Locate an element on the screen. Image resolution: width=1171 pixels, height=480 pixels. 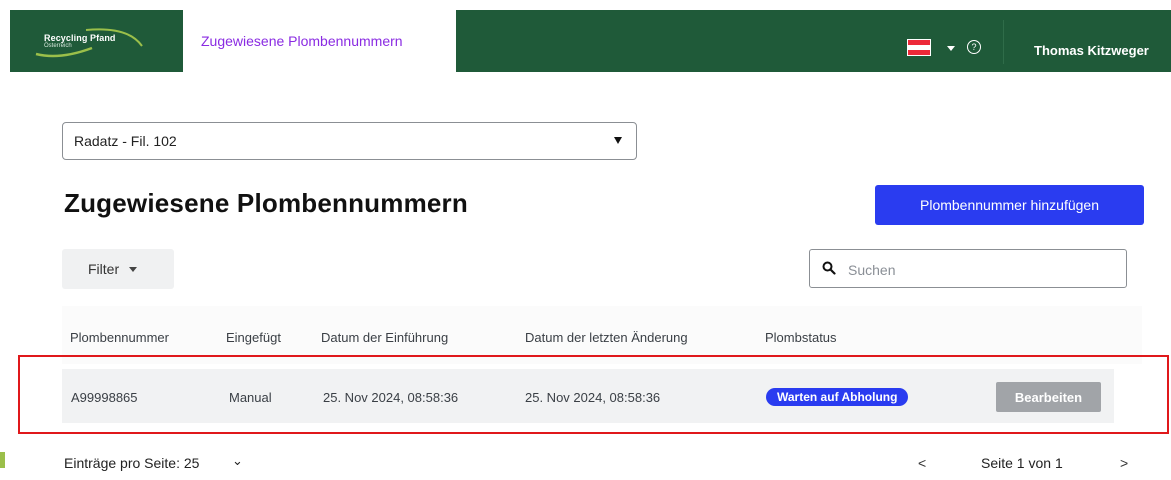
cell-eingefuegt: Manual is located at coordinates (250, 397).